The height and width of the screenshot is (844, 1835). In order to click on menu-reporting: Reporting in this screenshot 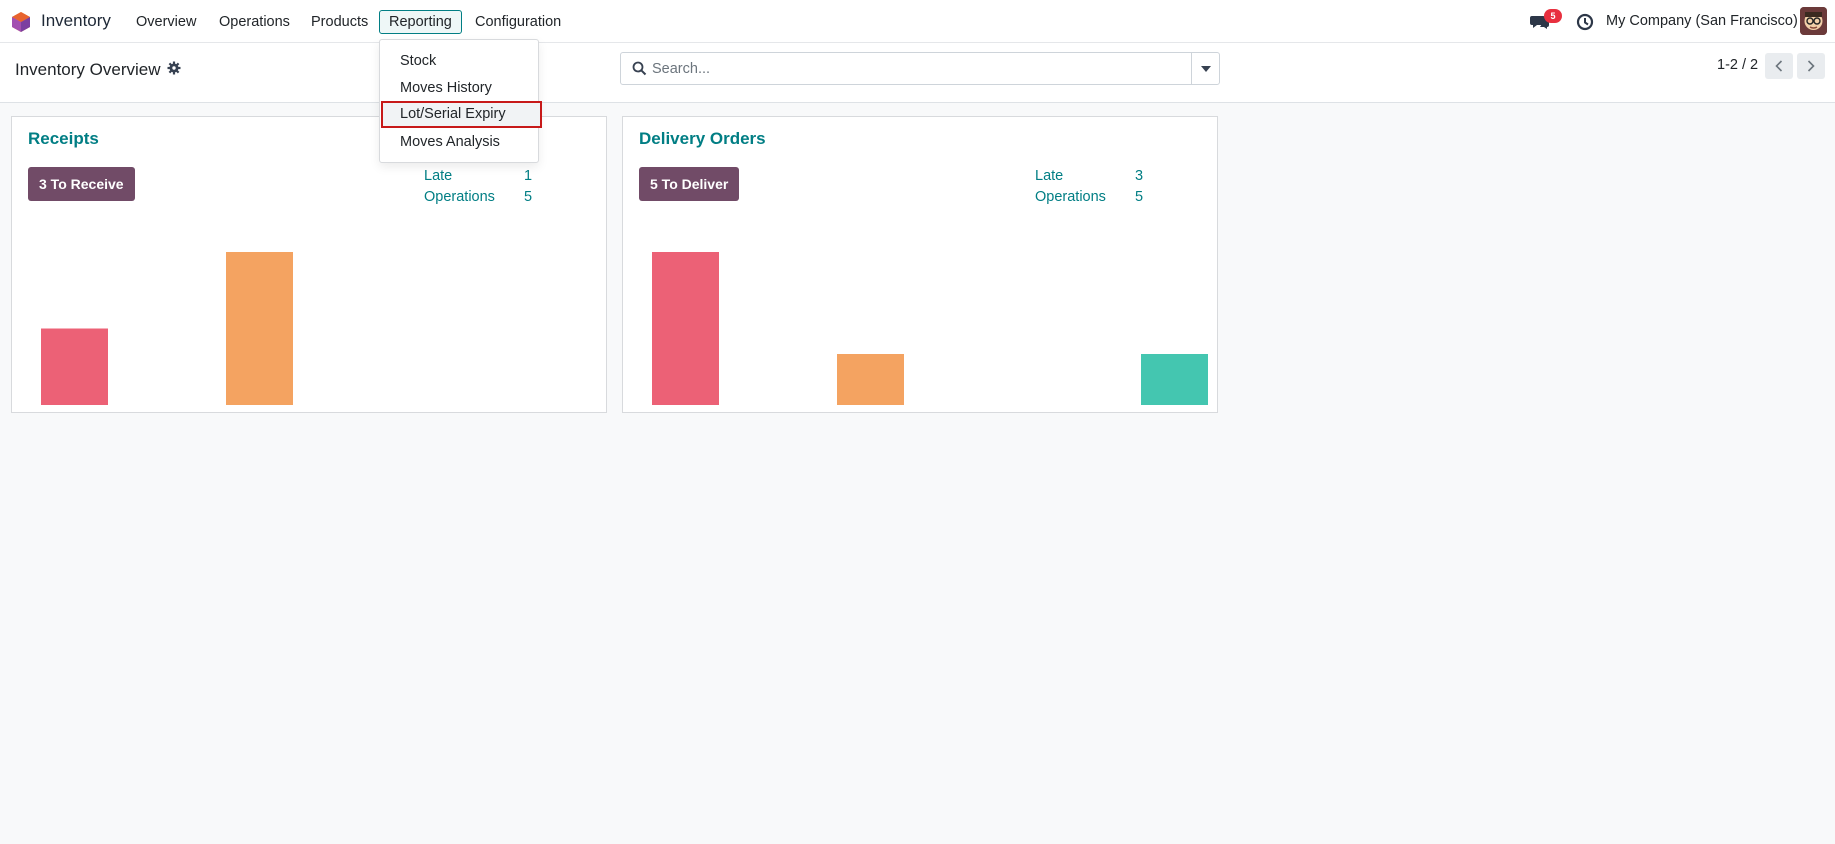, I will do `click(420, 22)`.